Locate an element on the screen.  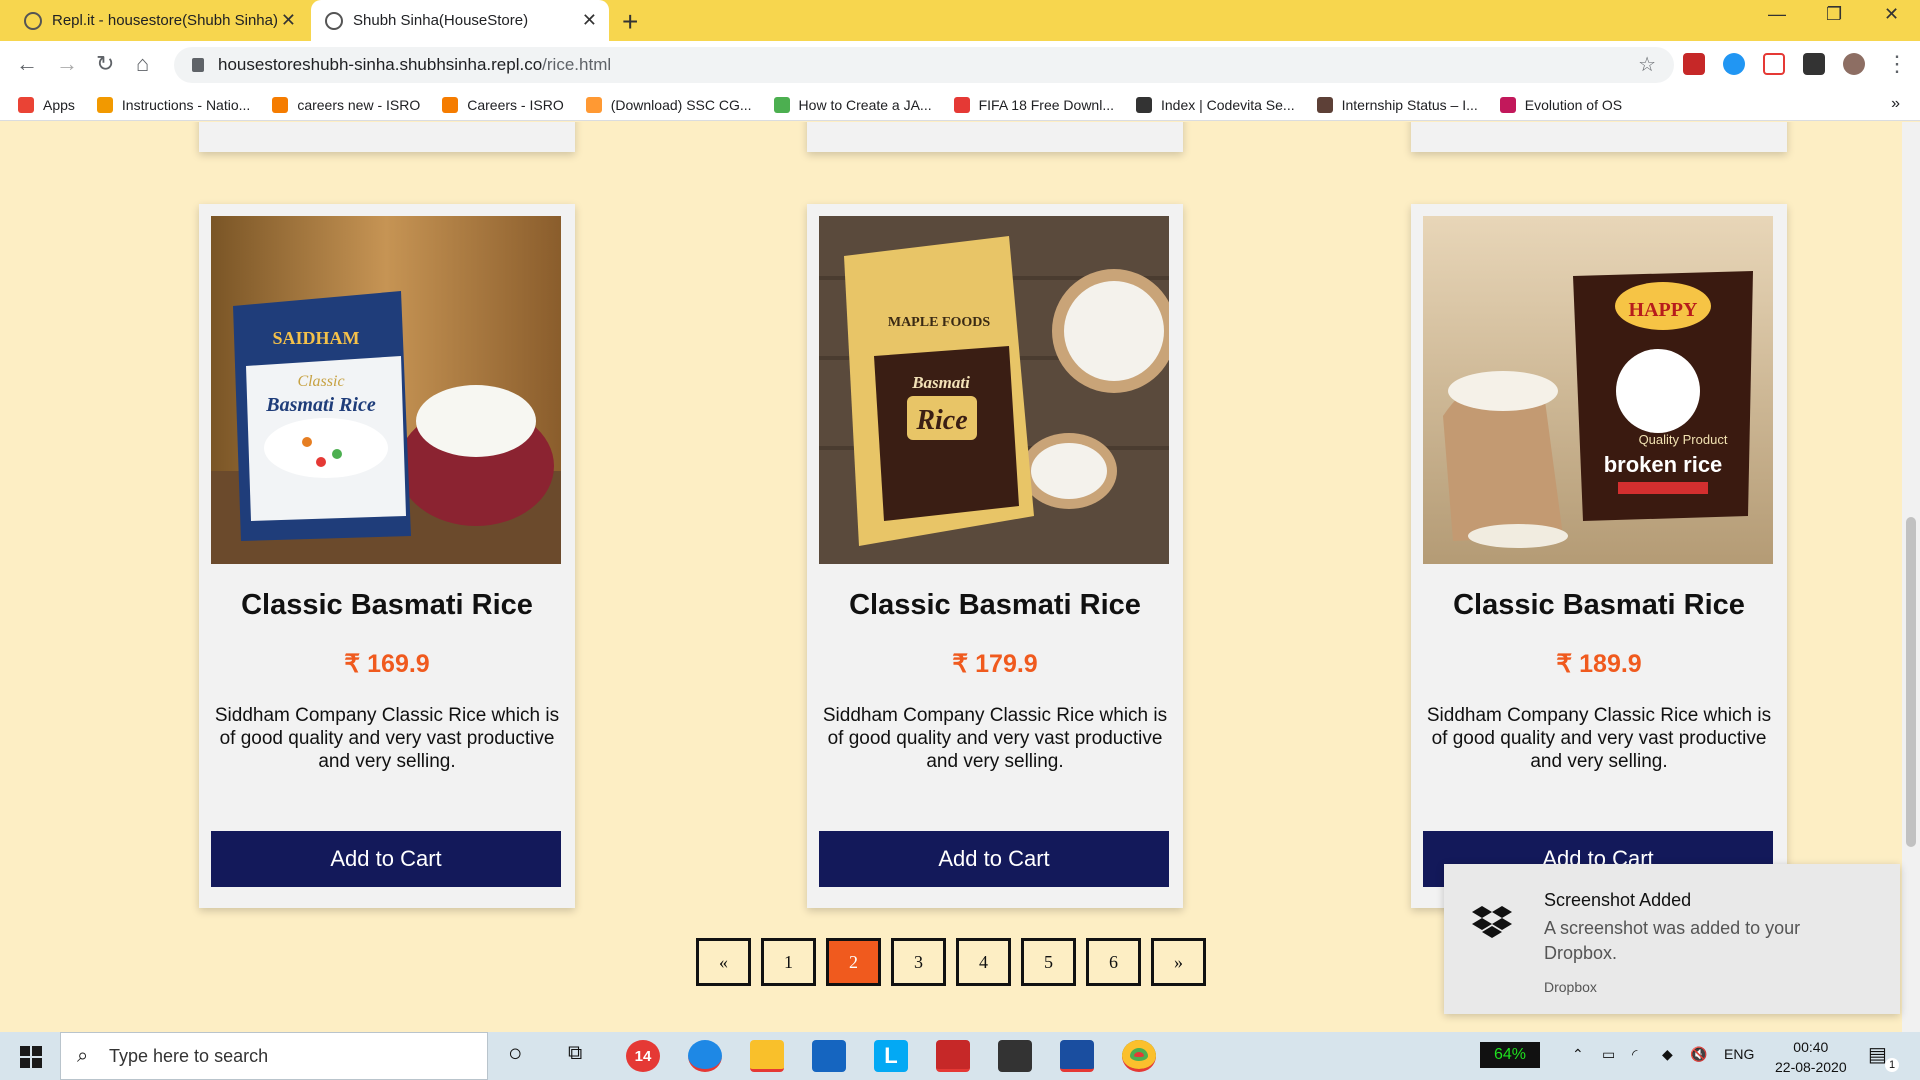
pagination-page-5: 5 is located at coordinates (1048, 962).